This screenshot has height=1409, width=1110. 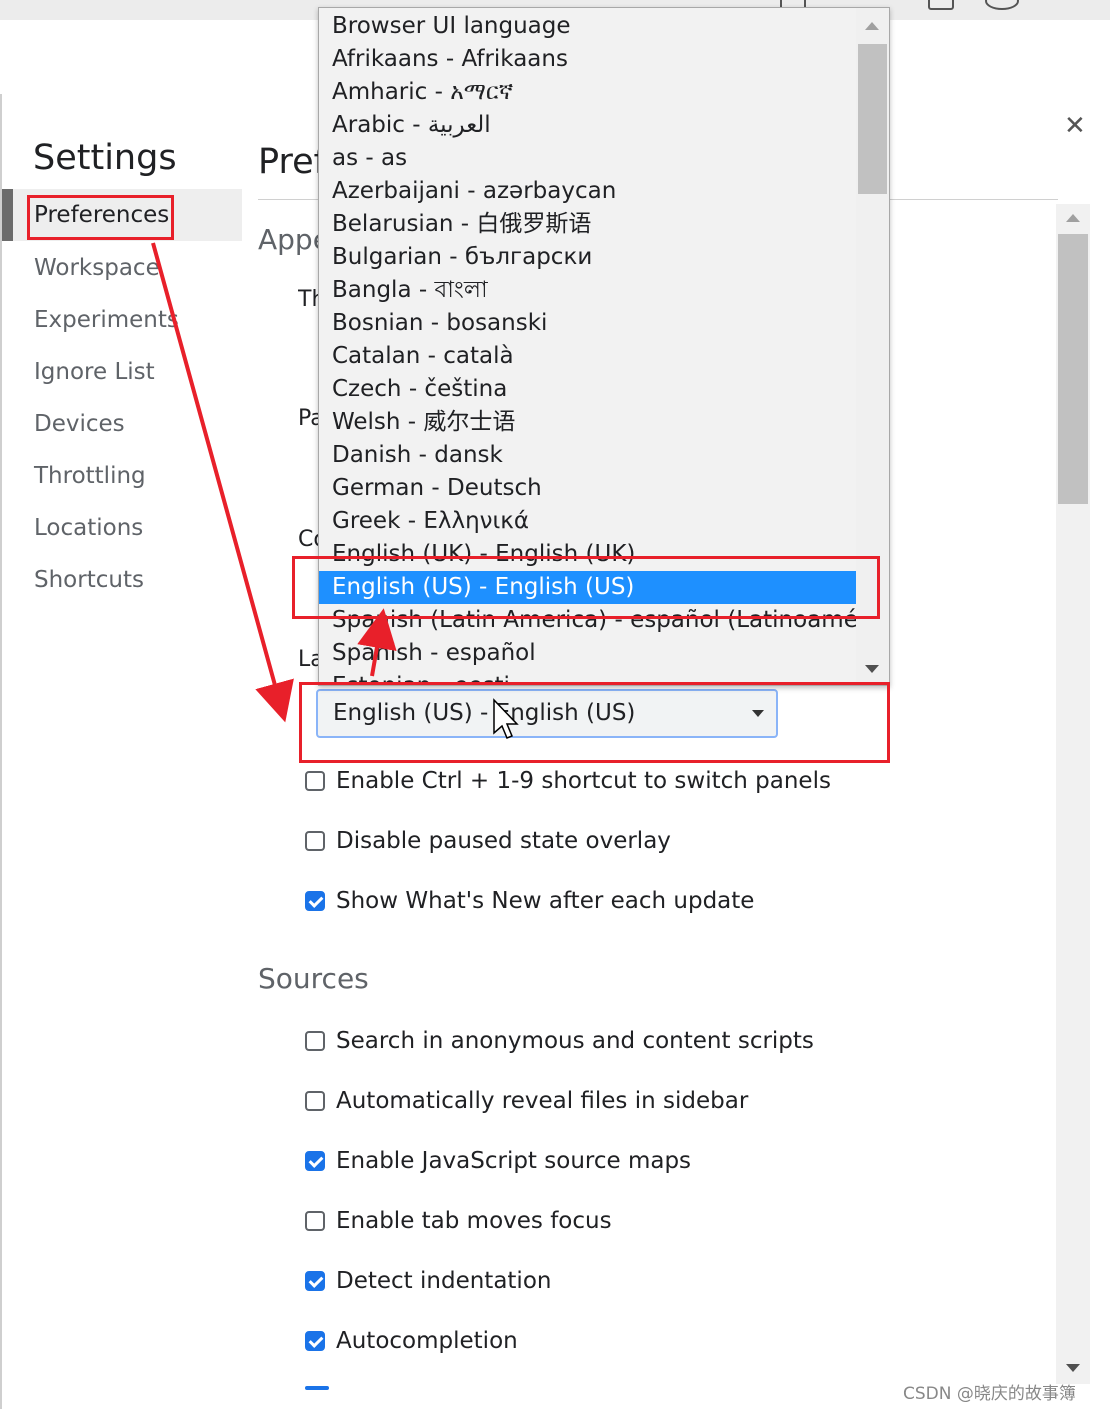 I want to click on profile-icon, so click(x=1002, y=5).